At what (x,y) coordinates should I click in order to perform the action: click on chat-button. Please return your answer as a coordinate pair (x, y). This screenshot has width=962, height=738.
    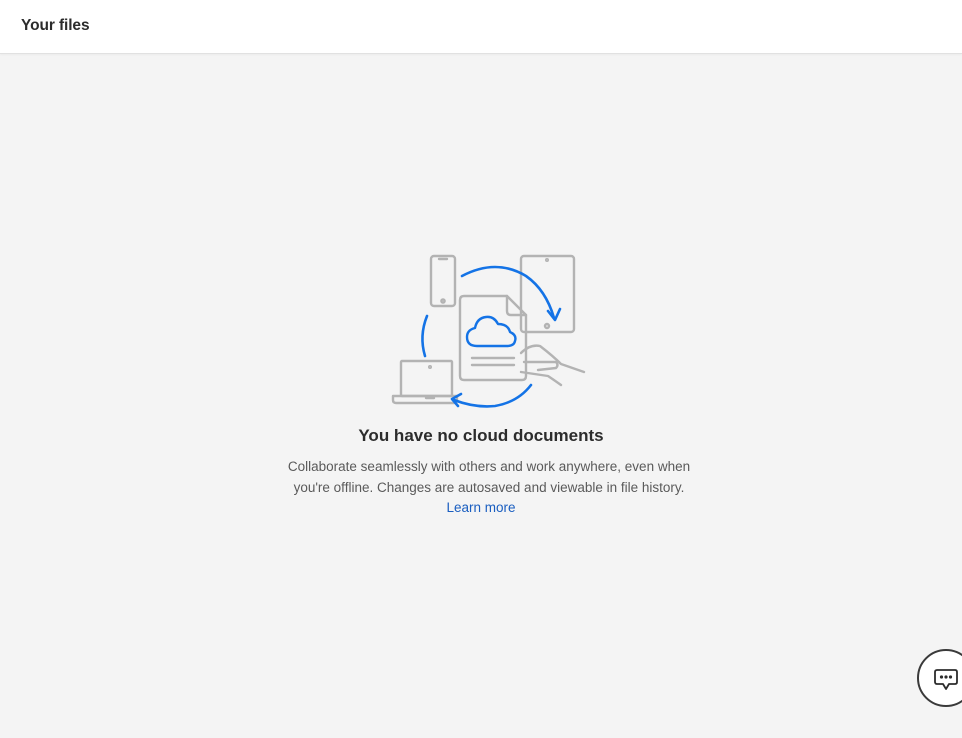
    Looking at the image, I should click on (939, 678).